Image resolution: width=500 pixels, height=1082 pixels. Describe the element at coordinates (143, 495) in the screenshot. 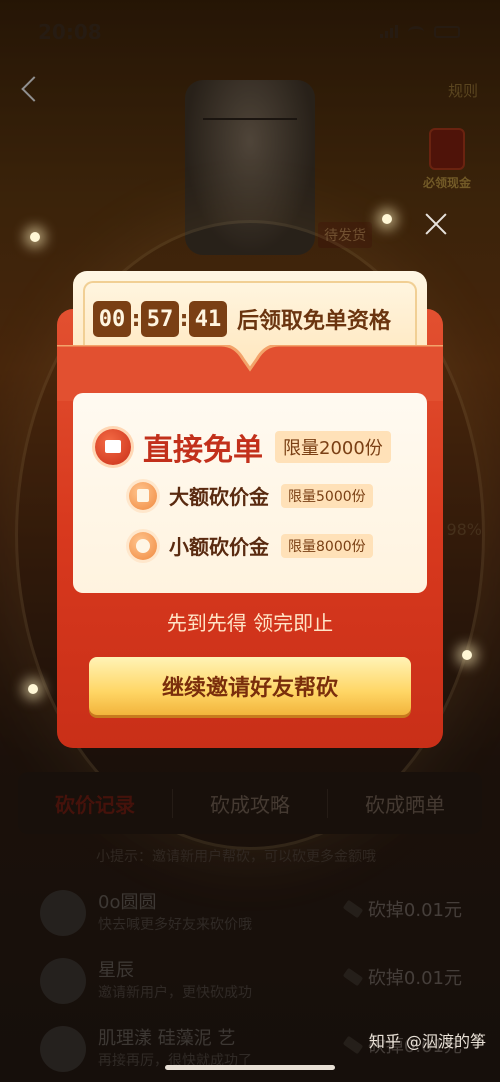

I see `bag-icon` at that location.